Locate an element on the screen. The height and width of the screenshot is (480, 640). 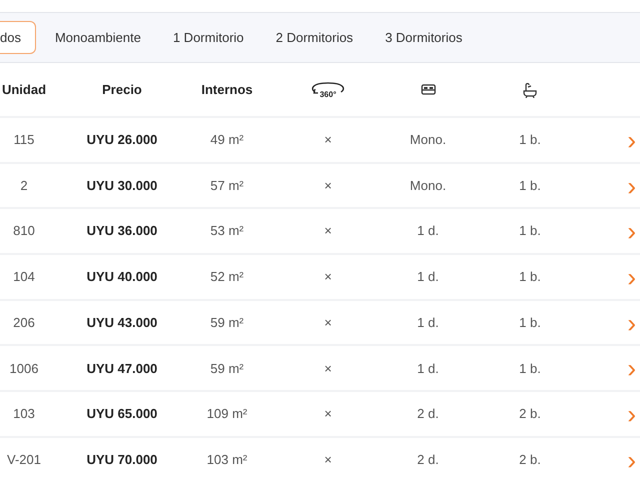
area-cell: 57 m² is located at coordinates (227, 185).